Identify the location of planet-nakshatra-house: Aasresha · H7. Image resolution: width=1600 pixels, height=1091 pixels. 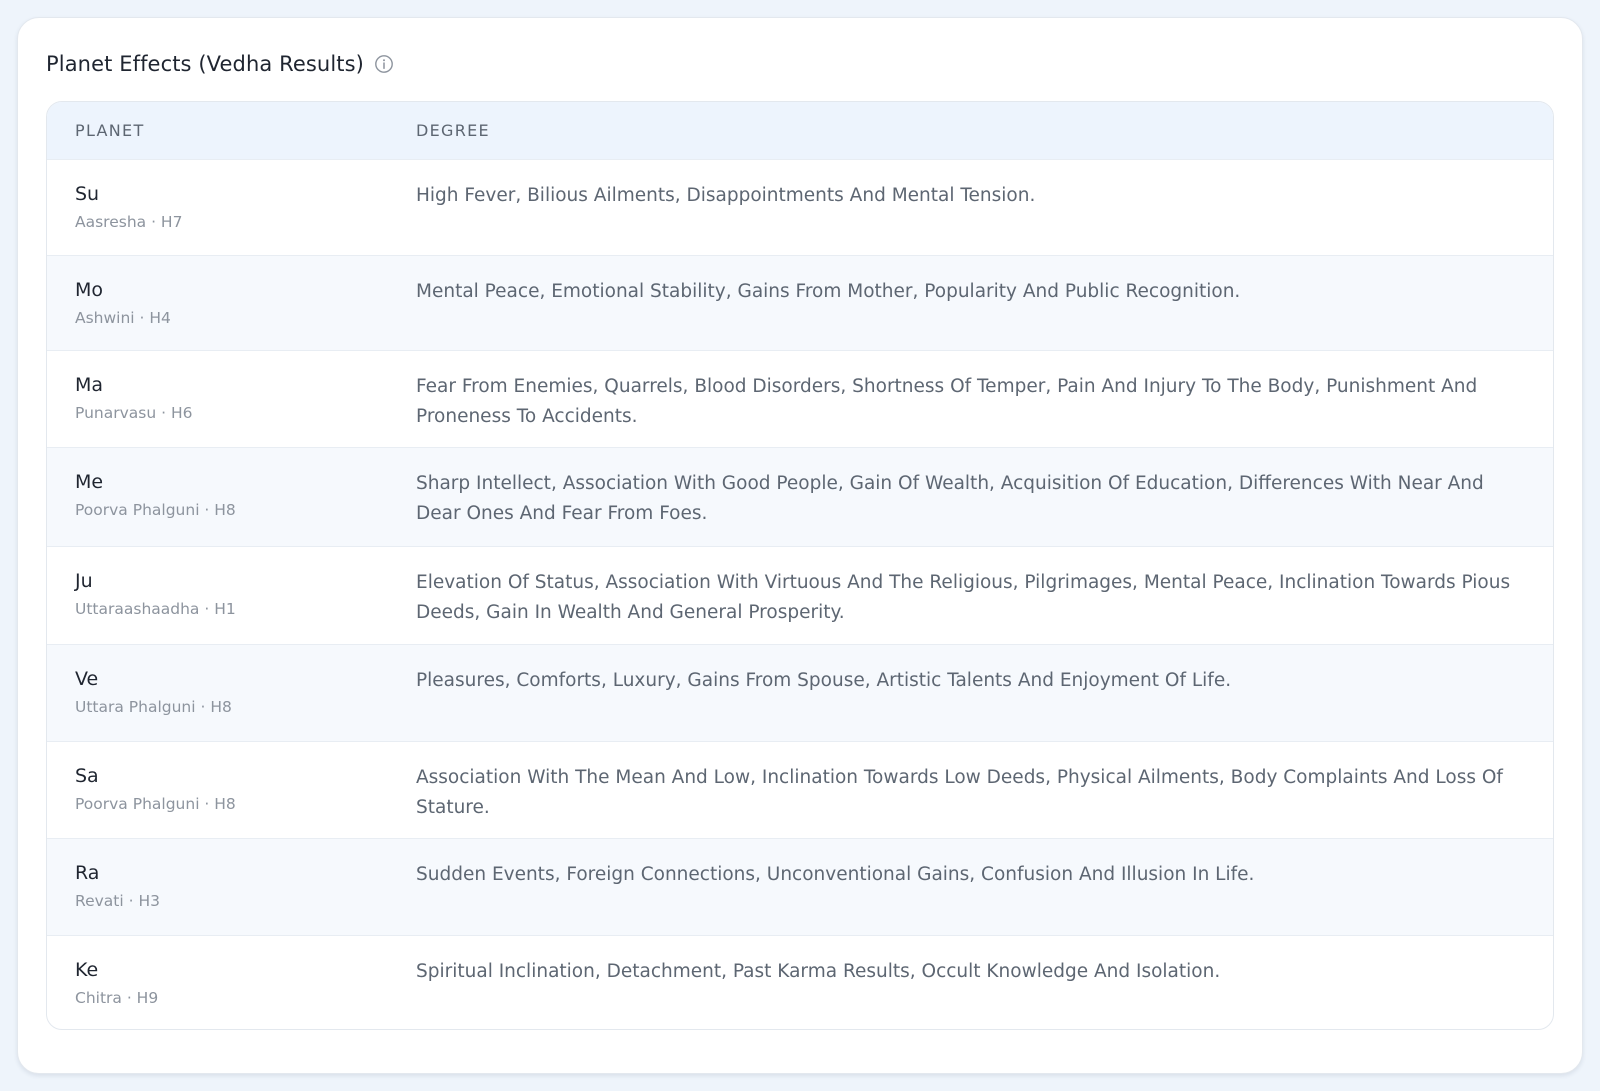
(129, 222).